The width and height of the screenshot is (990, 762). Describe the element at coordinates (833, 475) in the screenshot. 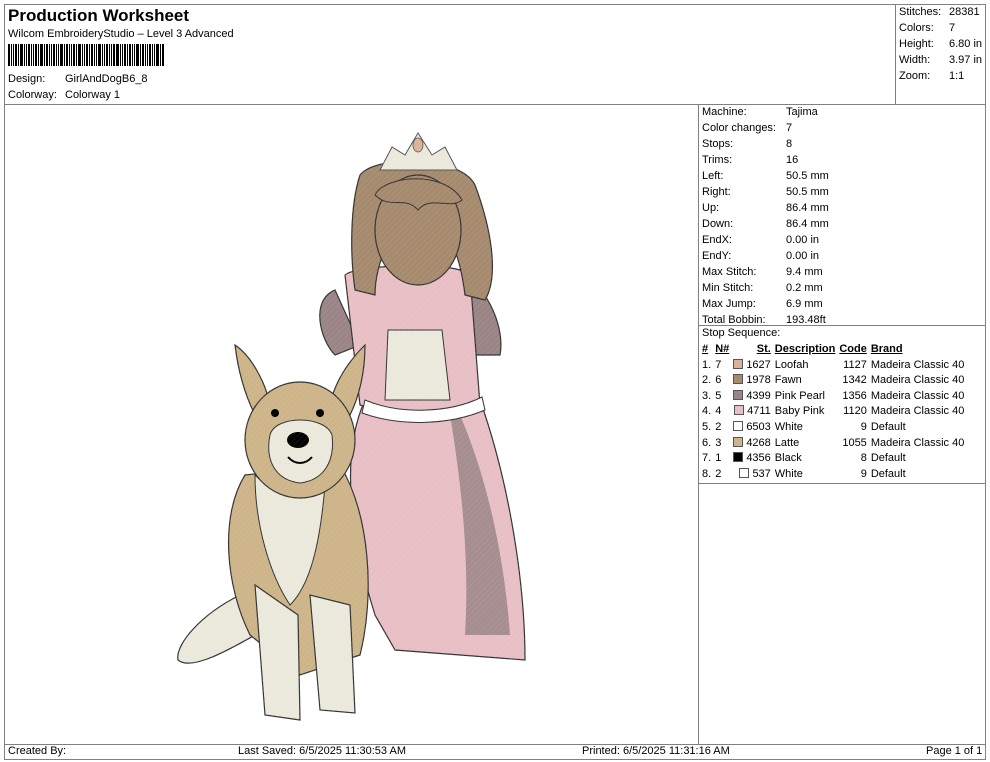

I see `table-row: 8. 2 537 White 9 Default` at that location.